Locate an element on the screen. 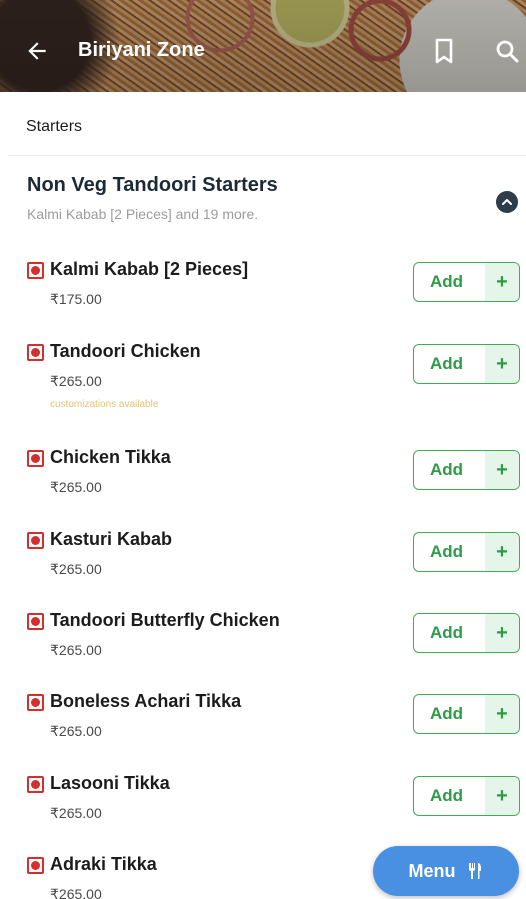 This screenshot has height=899, width=526. category-label: Starters is located at coordinates (54, 127).